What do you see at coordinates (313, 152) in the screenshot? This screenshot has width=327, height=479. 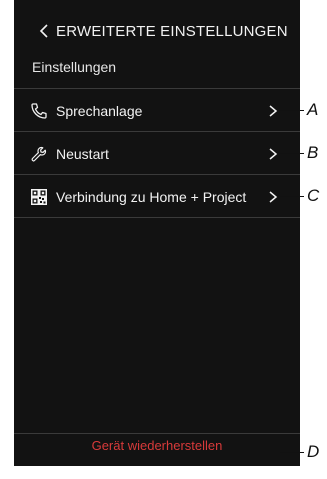 I see `callout-label-b: B` at bounding box center [313, 152].